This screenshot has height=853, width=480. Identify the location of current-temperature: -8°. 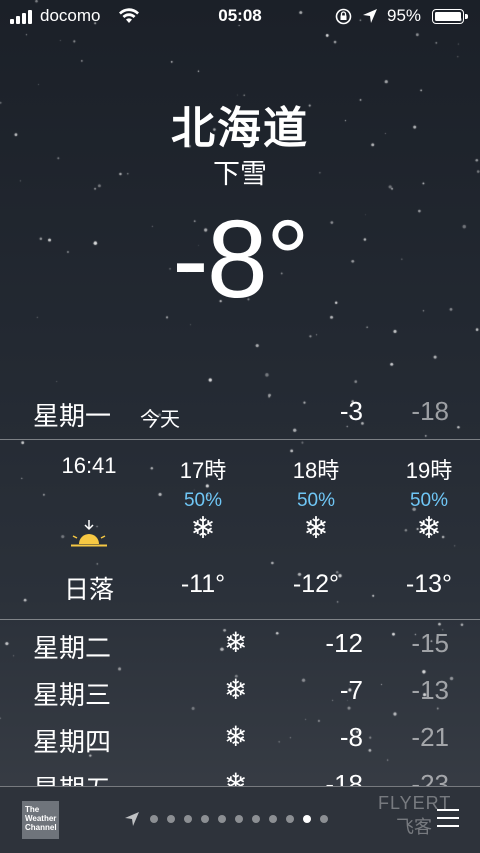
(241, 259).